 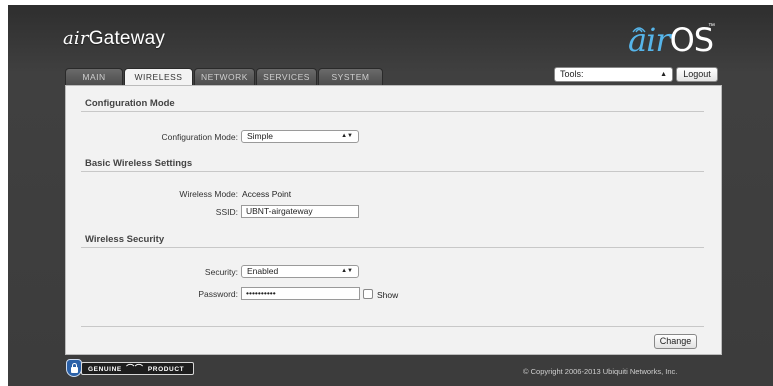 What do you see at coordinates (127, 38) in the screenshot?
I see `brand-name: Gateway` at bounding box center [127, 38].